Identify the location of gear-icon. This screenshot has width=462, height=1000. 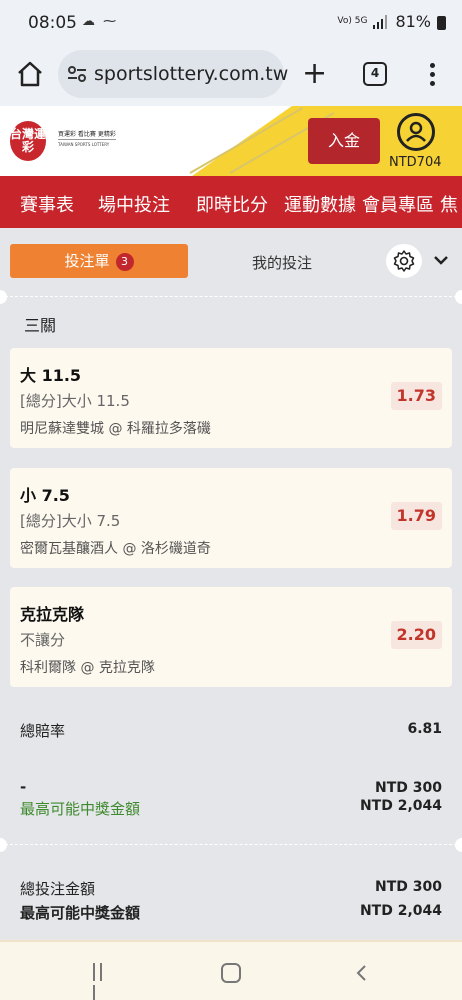
(404, 261).